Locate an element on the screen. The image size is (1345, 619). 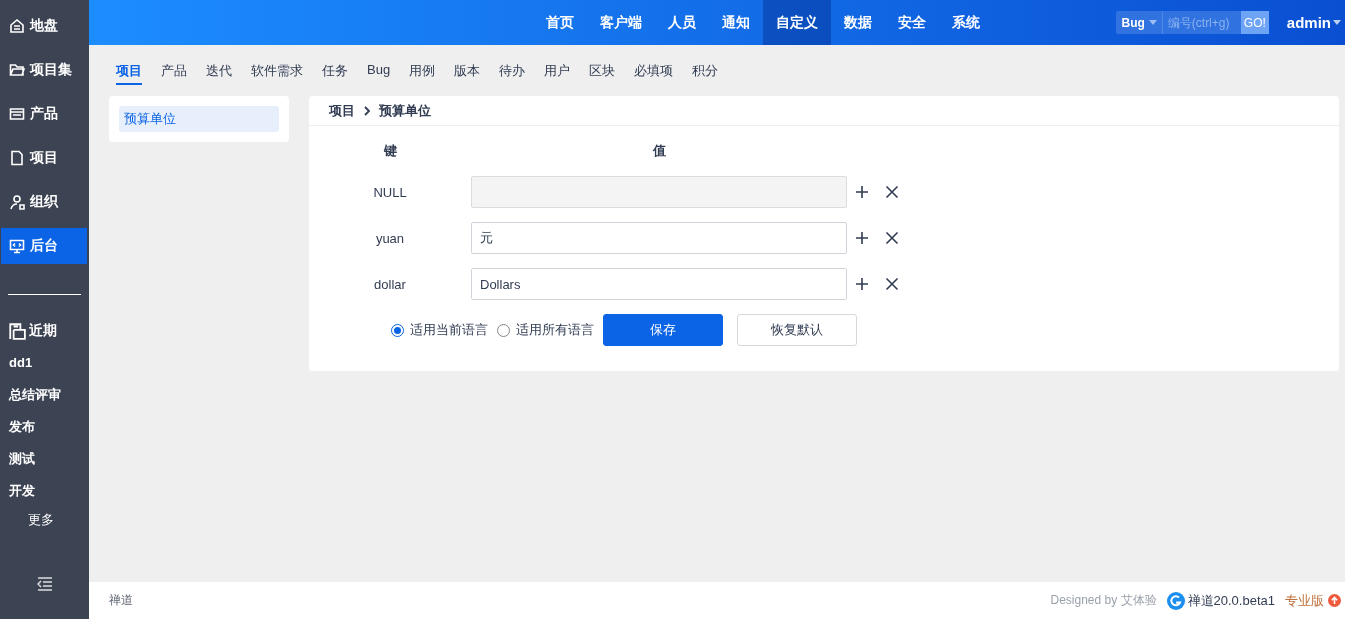
recent-item: 总结评审 is located at coordinates (44, 395).